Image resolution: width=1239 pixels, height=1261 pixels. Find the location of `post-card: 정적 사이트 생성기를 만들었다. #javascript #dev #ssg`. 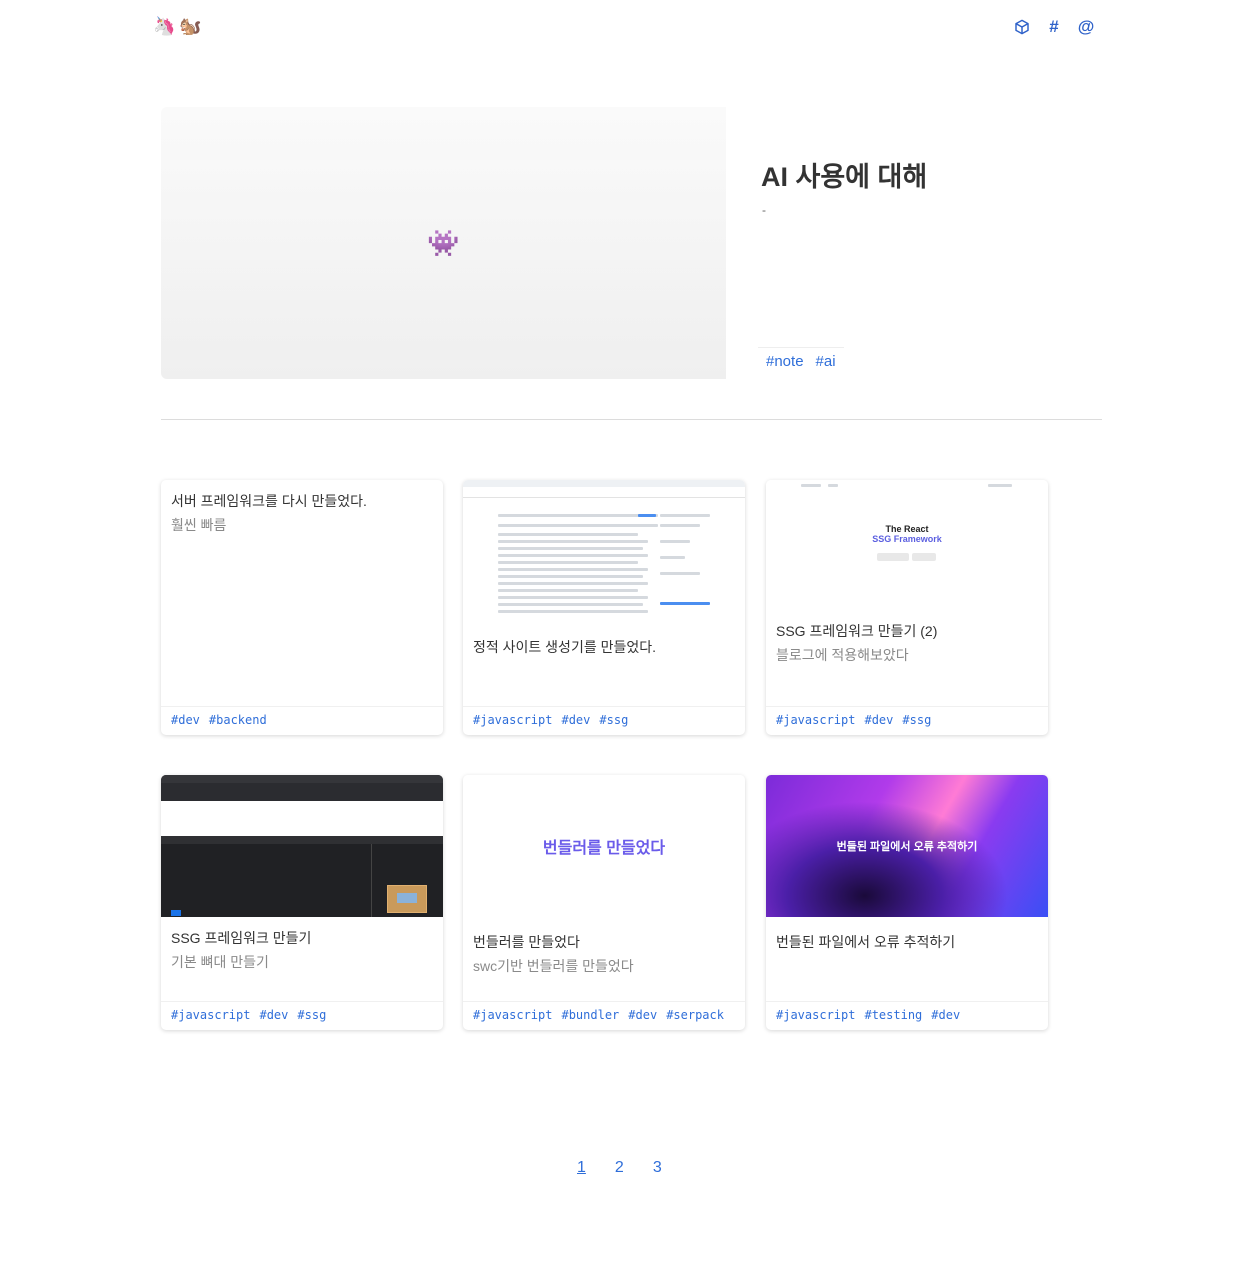

post-card: 정적 사이트 생성기를 만들었다. #javascript #dev #ssg is located at coordinates (604, 607).